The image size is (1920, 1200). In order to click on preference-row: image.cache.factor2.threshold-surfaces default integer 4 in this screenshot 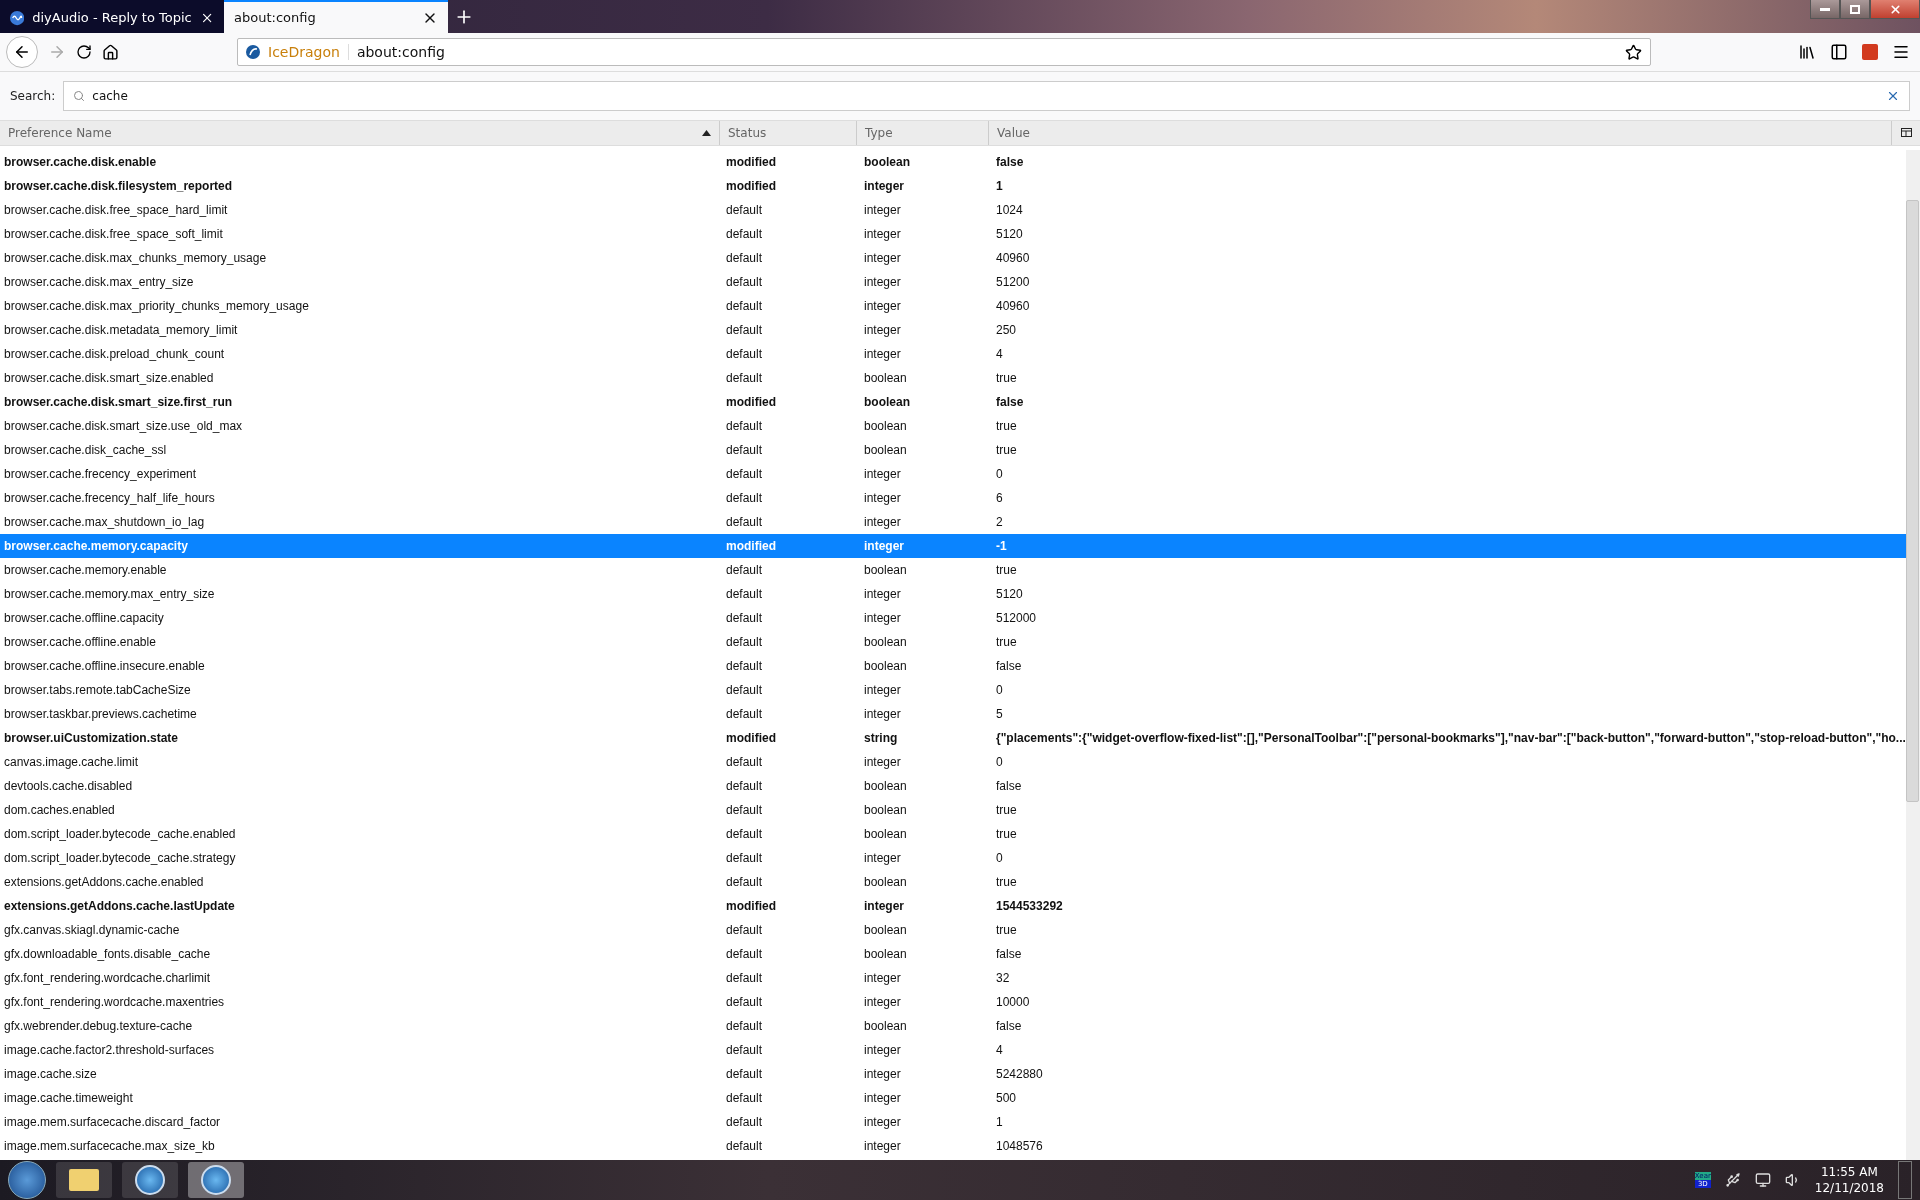, I will do `click(953, 1050)`.